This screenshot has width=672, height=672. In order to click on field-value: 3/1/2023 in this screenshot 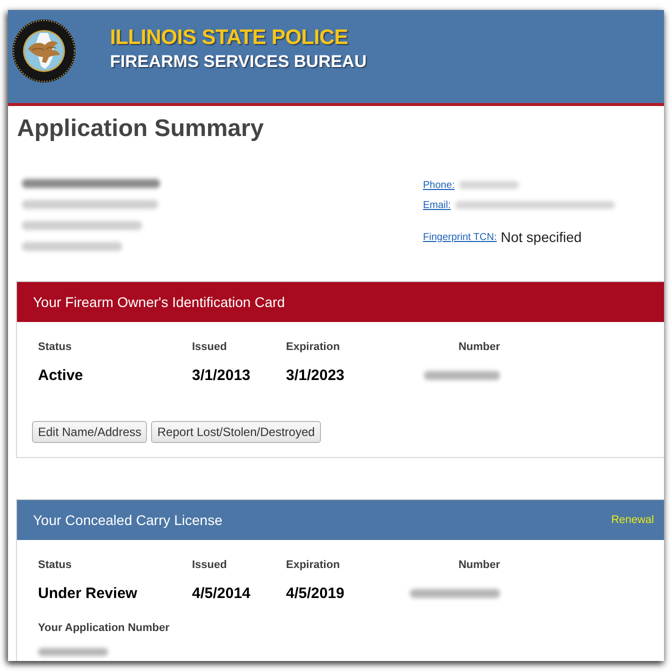, I will do `click(315, 375)`.